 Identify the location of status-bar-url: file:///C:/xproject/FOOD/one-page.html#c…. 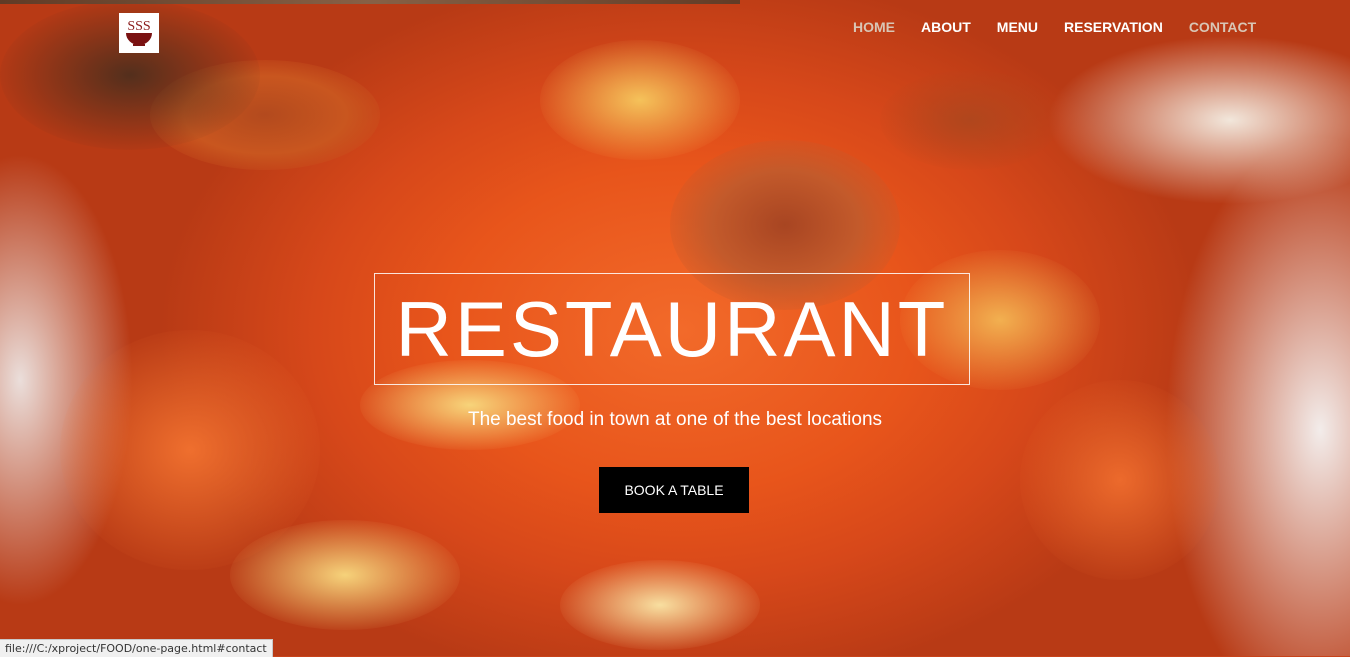
(136, 648).